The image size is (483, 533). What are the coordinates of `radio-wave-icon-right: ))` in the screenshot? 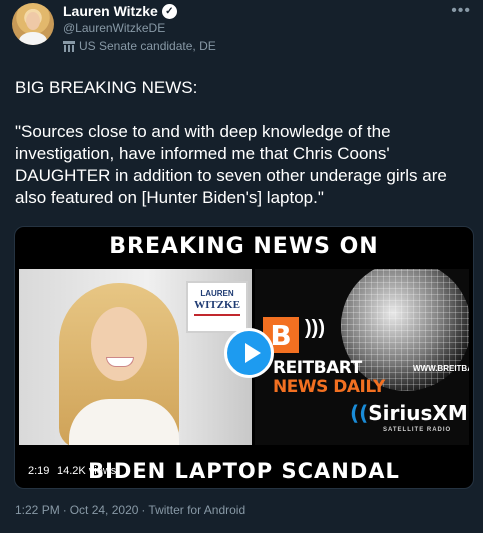 It's located at (468, 413).